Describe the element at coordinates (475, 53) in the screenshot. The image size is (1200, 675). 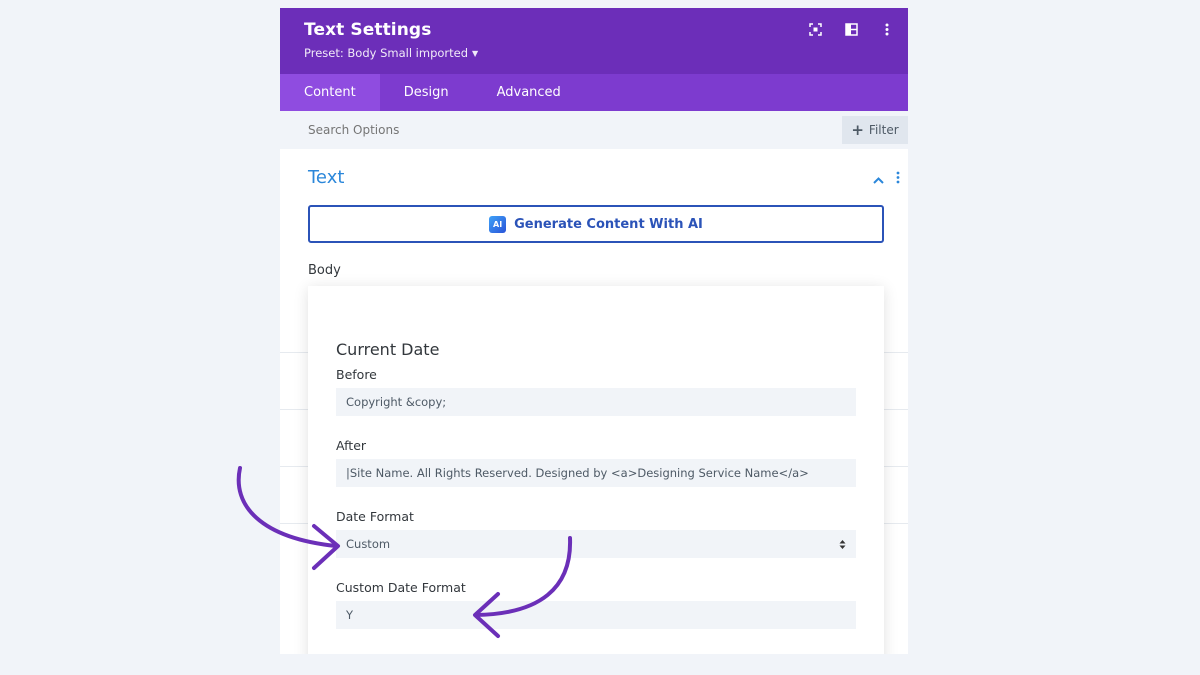
I see `caret-down-icon: ▼` at that location.